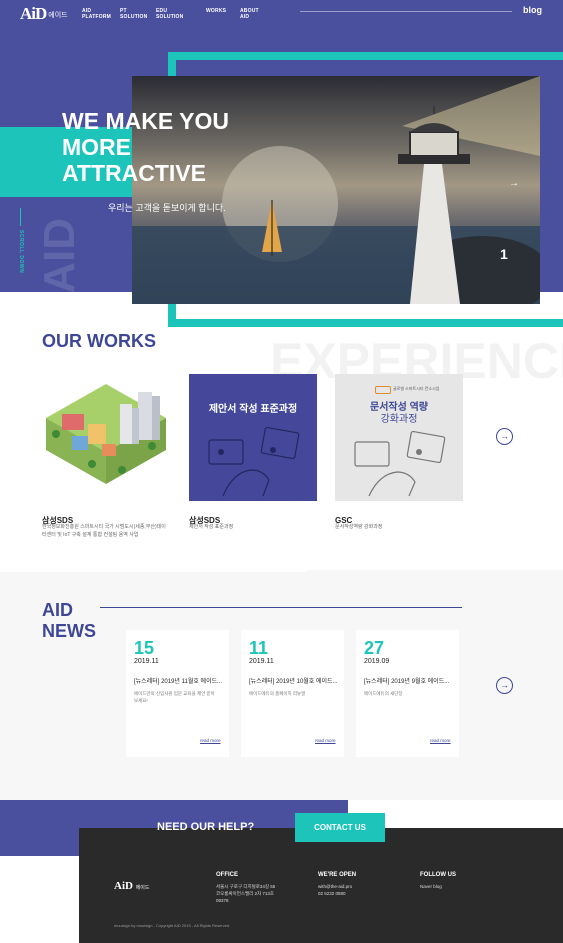  What do you see at coordinates (216, 11) in the screenshot?
I see `nav-works: WORKS` at bounding box center [216, 11].